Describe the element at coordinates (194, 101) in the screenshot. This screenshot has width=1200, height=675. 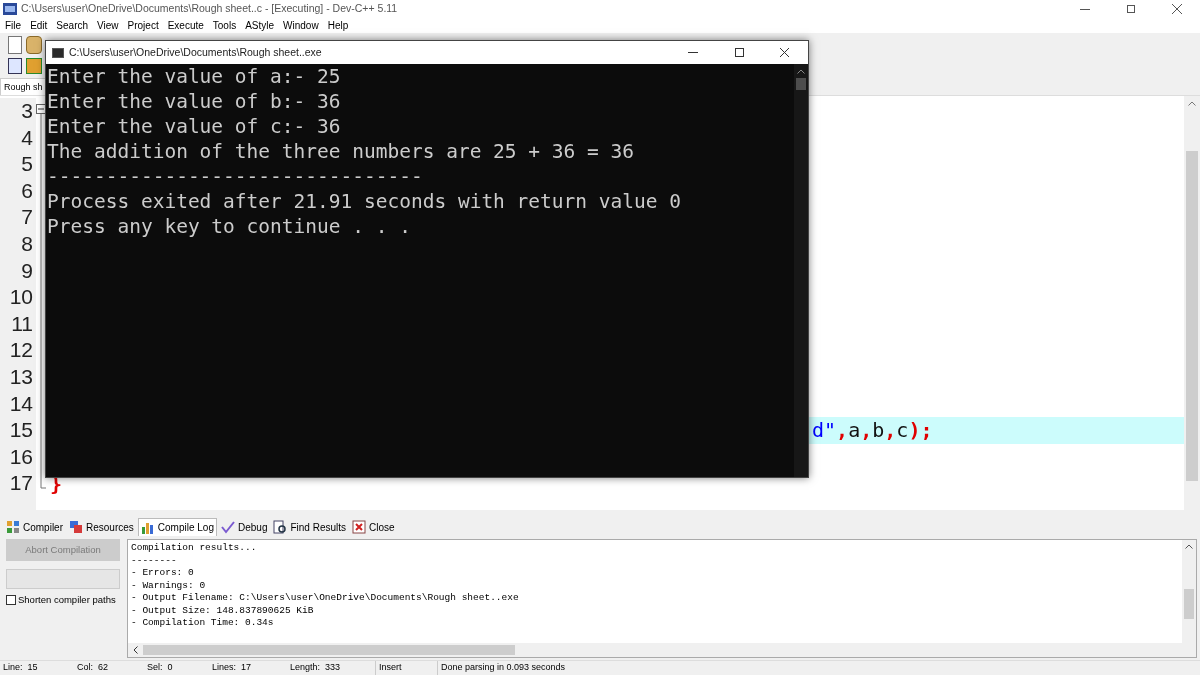
I see `console-line: Enter the value of b:- 36` at that location.